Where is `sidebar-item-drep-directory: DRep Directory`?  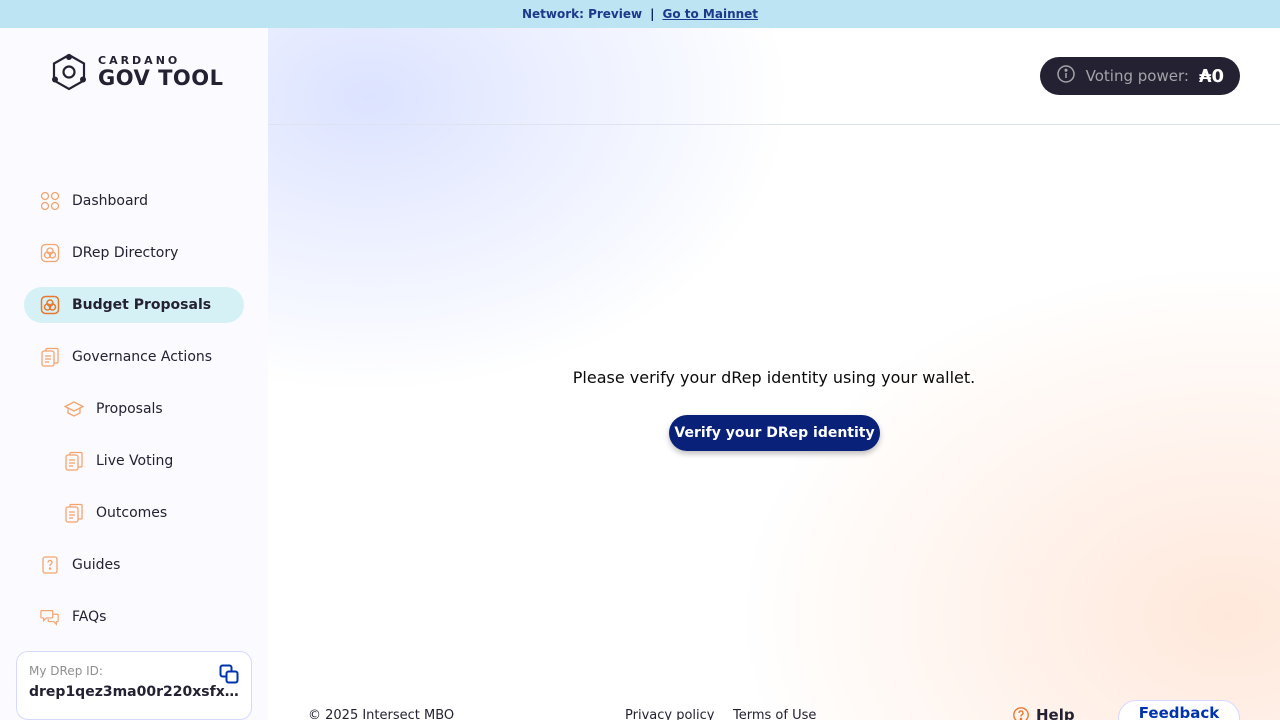 sidebar-item-drep-directory: DRep Directory is located at coordinates (134, 253).